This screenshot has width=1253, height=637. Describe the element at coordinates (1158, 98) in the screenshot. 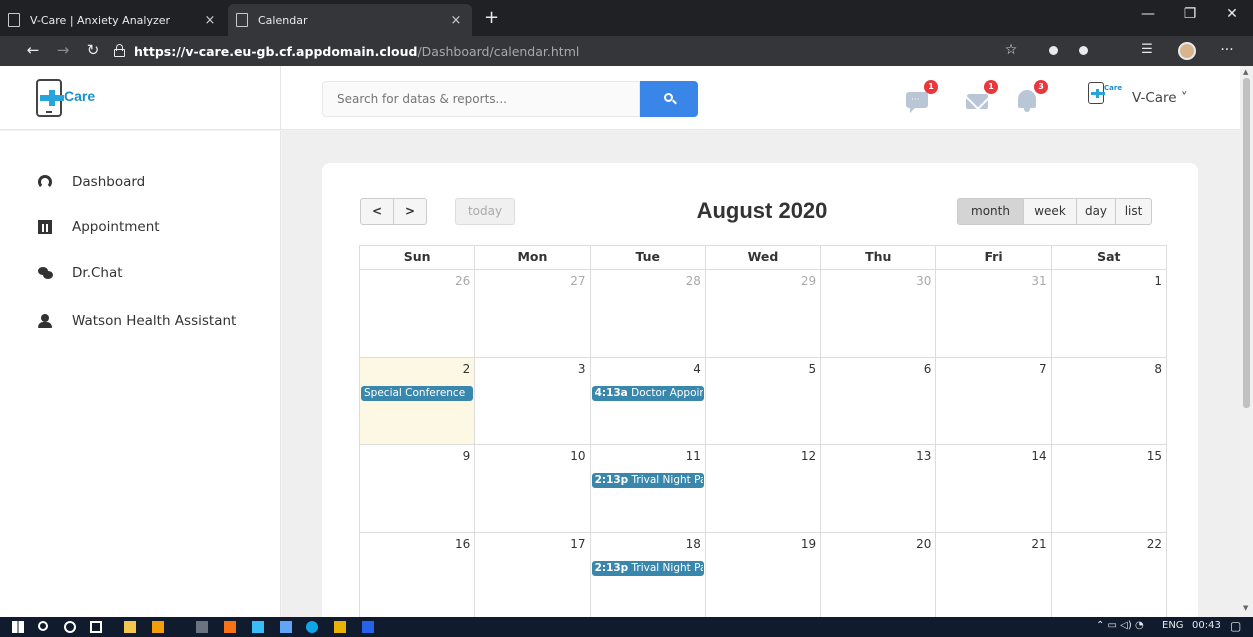

I see `profile-menu: Care V-Care ˅` at that location.